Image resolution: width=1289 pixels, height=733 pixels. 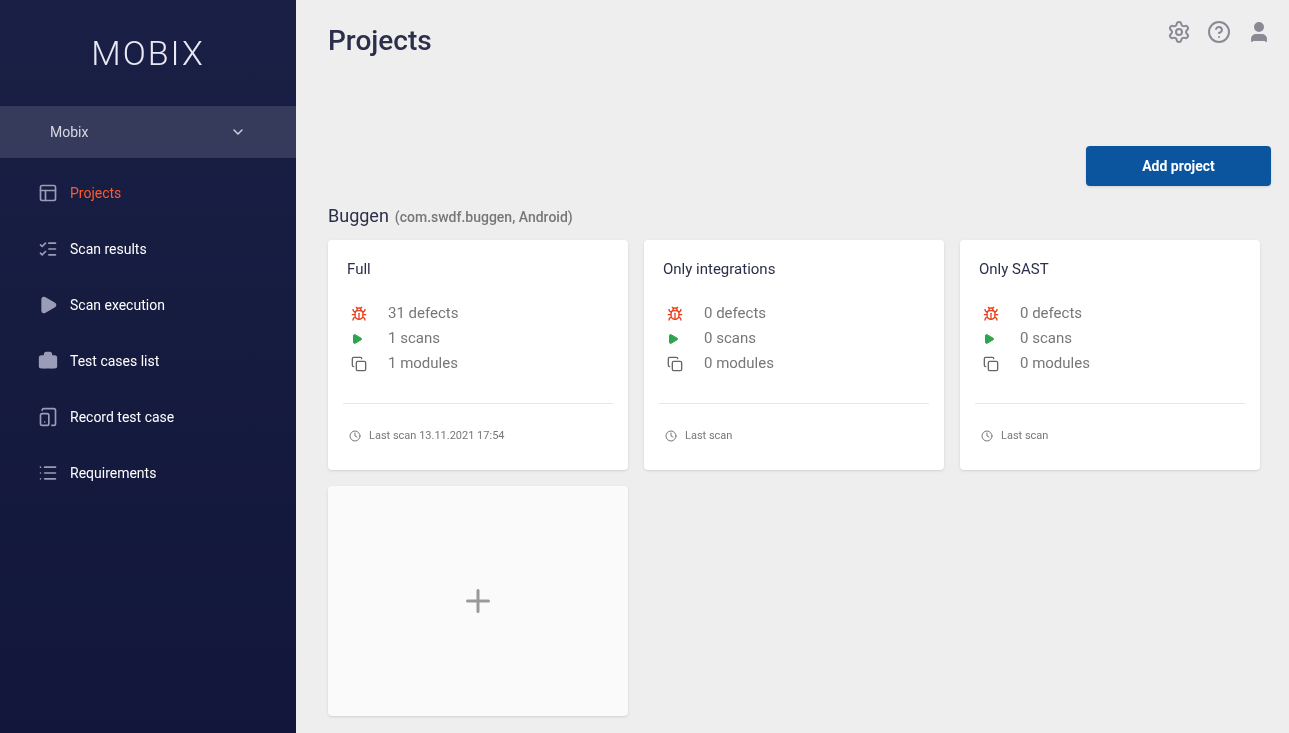 What do you see at coordinates (483, 217) in the screenshot?
I see `project-meta: (com.swdf.buggen, Android)` at bounding box center [483, 217].